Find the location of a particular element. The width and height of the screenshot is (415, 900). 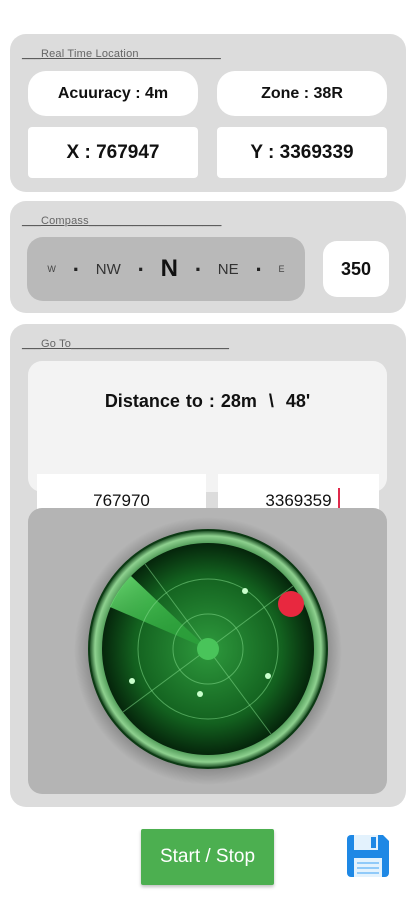

heading-value: 350 is located at coordinates (356, 269).